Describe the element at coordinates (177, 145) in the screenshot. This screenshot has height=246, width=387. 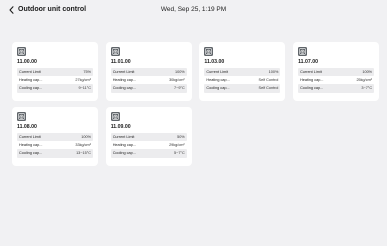
I see `row-value: 29kg/cm²` at that location.